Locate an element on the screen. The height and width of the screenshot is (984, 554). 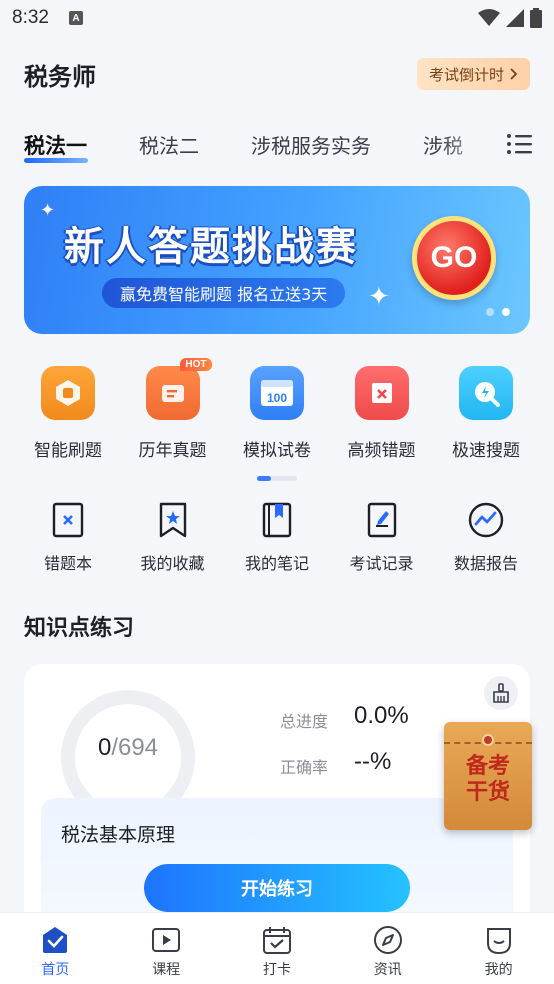
tool-label: 我的收藏 is located at coordinates (172, 563).